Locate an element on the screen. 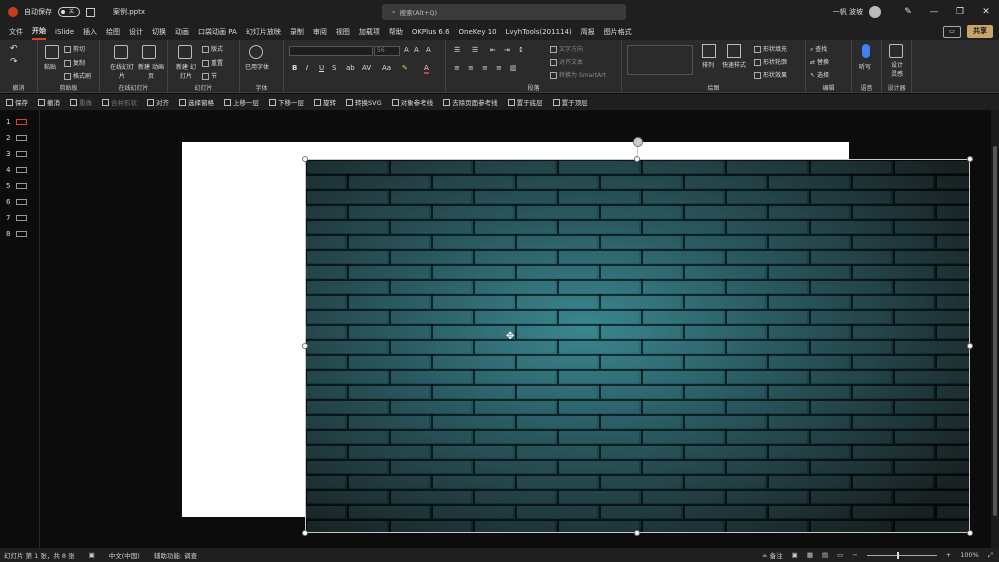  tab-1: 开始 is located at coordinates (39, 32).